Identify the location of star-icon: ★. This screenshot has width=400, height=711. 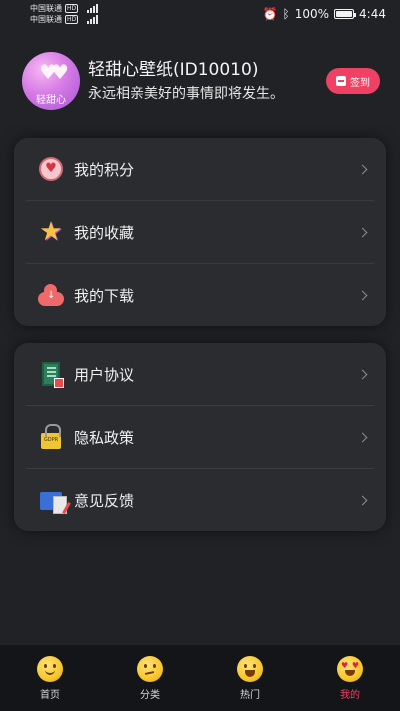
(51, 232).